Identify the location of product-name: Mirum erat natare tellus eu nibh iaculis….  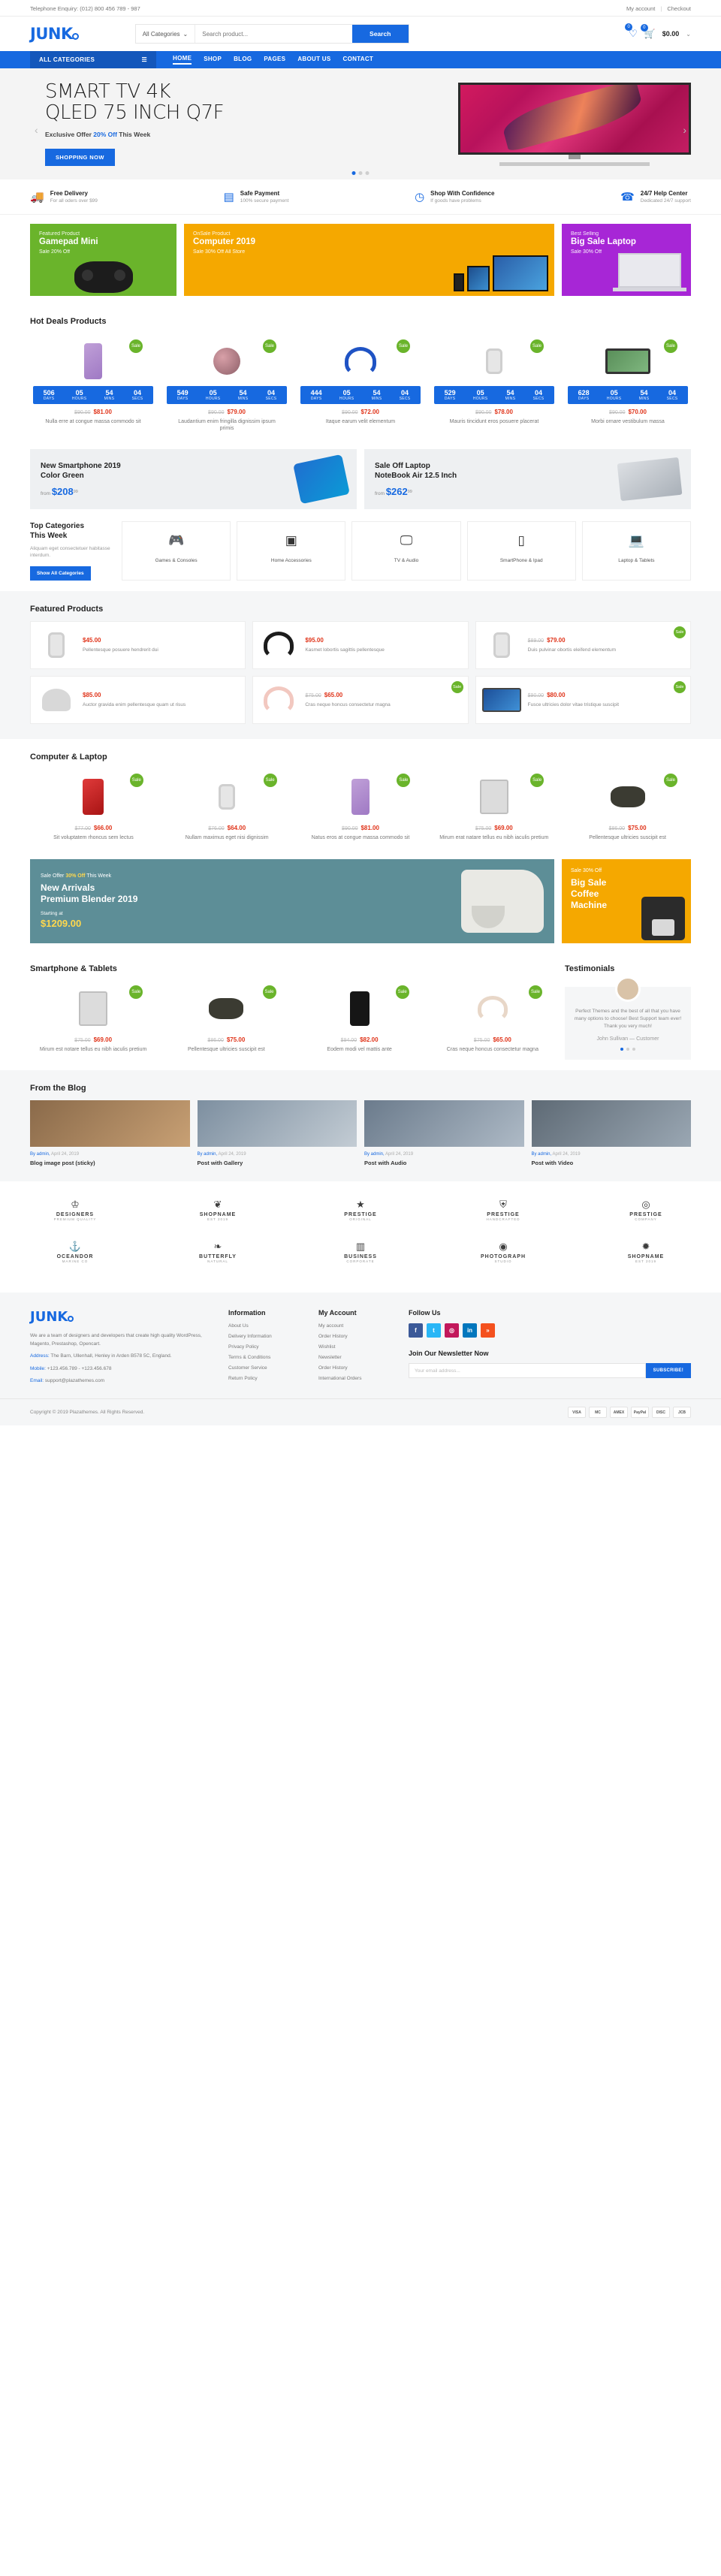
(494, 838).